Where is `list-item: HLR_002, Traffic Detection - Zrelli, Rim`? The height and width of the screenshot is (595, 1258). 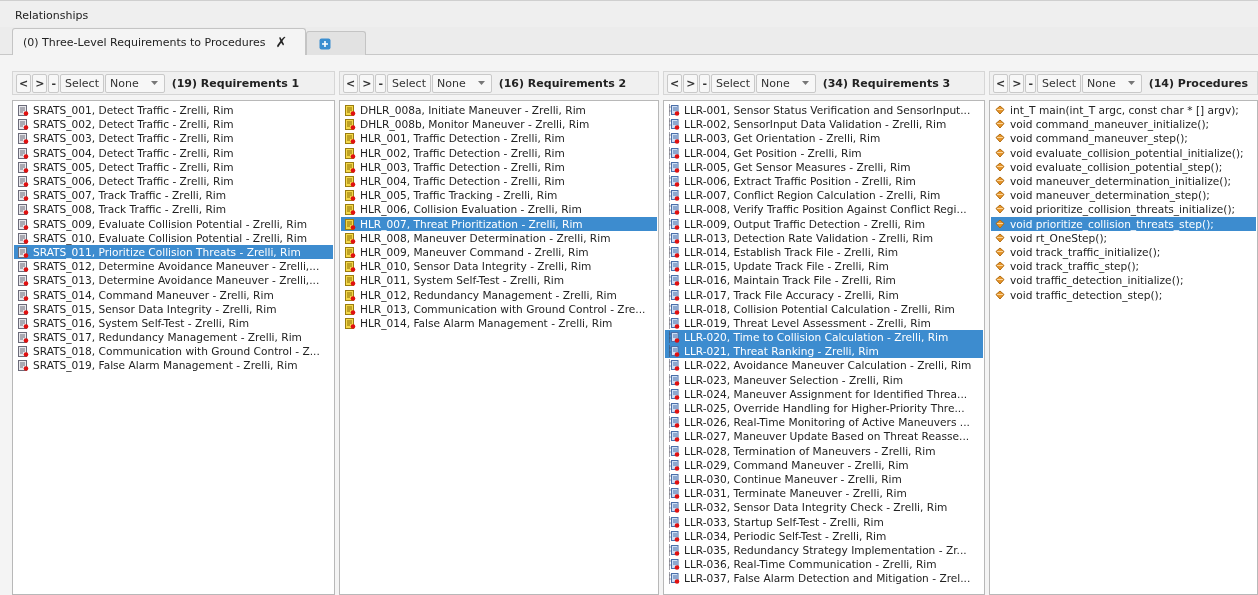 list-item: HLR_002, Traffic Detection - Zrelli, Rim is located at coordinates (499, 152).